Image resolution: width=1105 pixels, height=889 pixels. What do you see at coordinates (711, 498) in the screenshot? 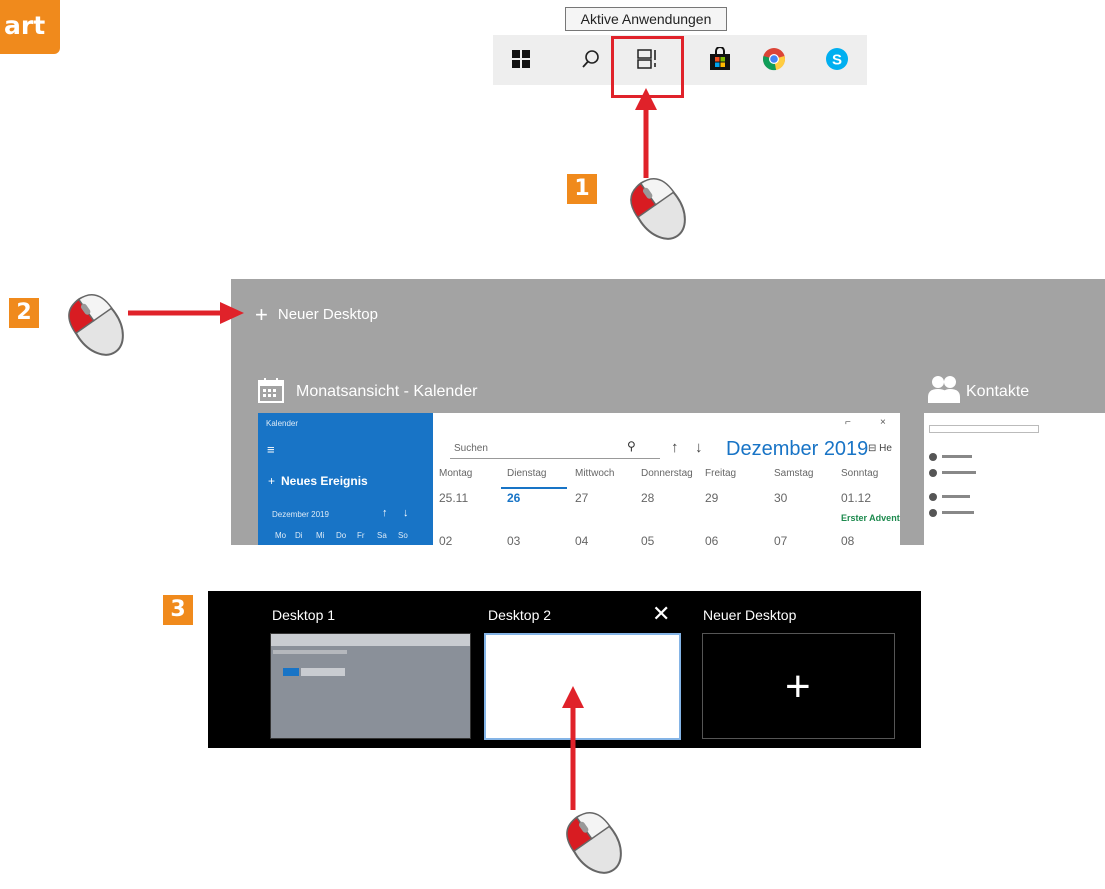
I see `date-cell: 29` at bounding box center [711, 498].